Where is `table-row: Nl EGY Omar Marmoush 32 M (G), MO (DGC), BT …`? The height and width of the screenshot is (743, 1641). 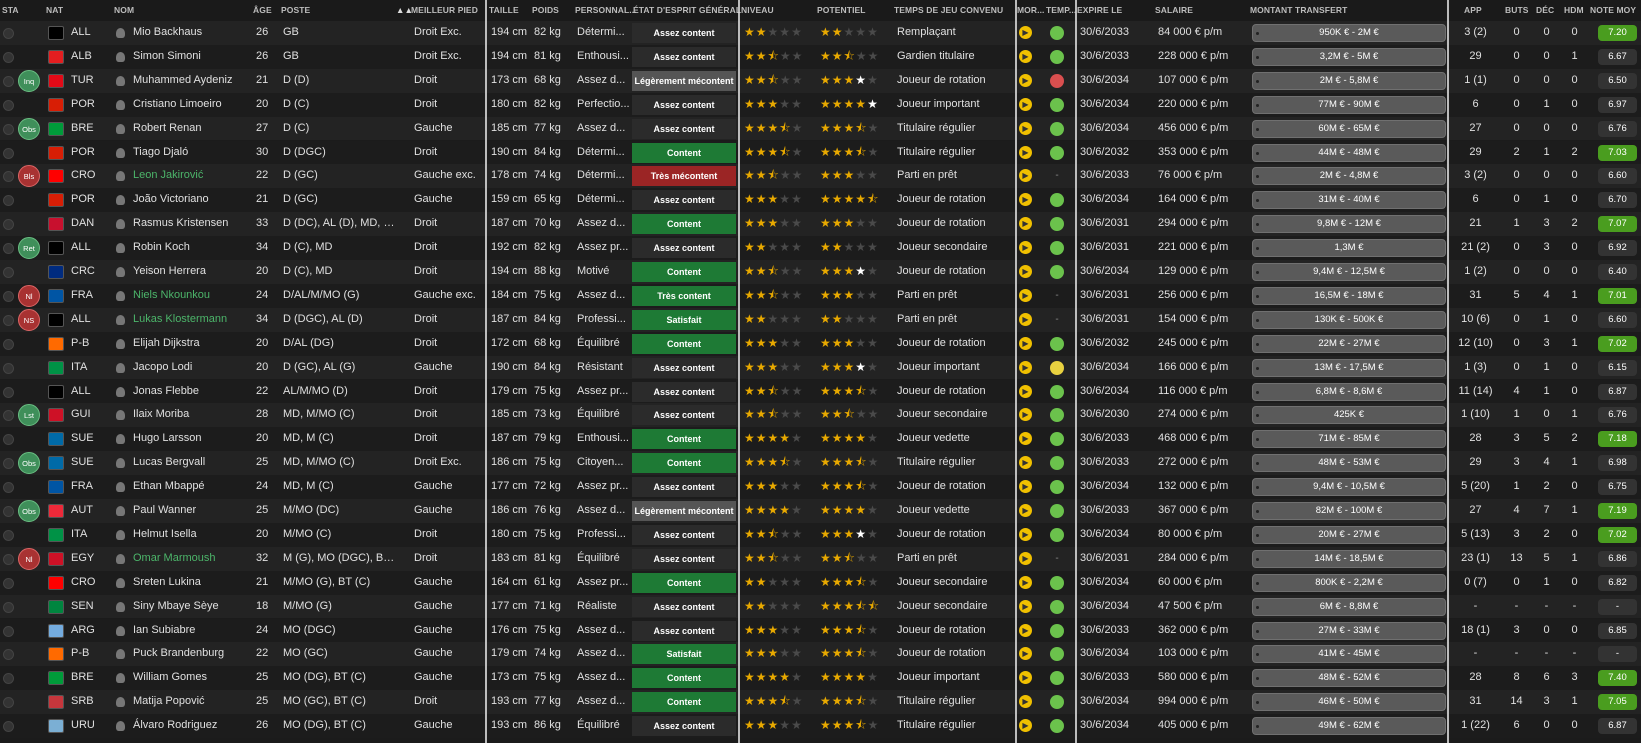 table-row: Nl EGY Omar Marmoush 32 M (G), MO (DGC), BT … is located at coordinates (820, 558).